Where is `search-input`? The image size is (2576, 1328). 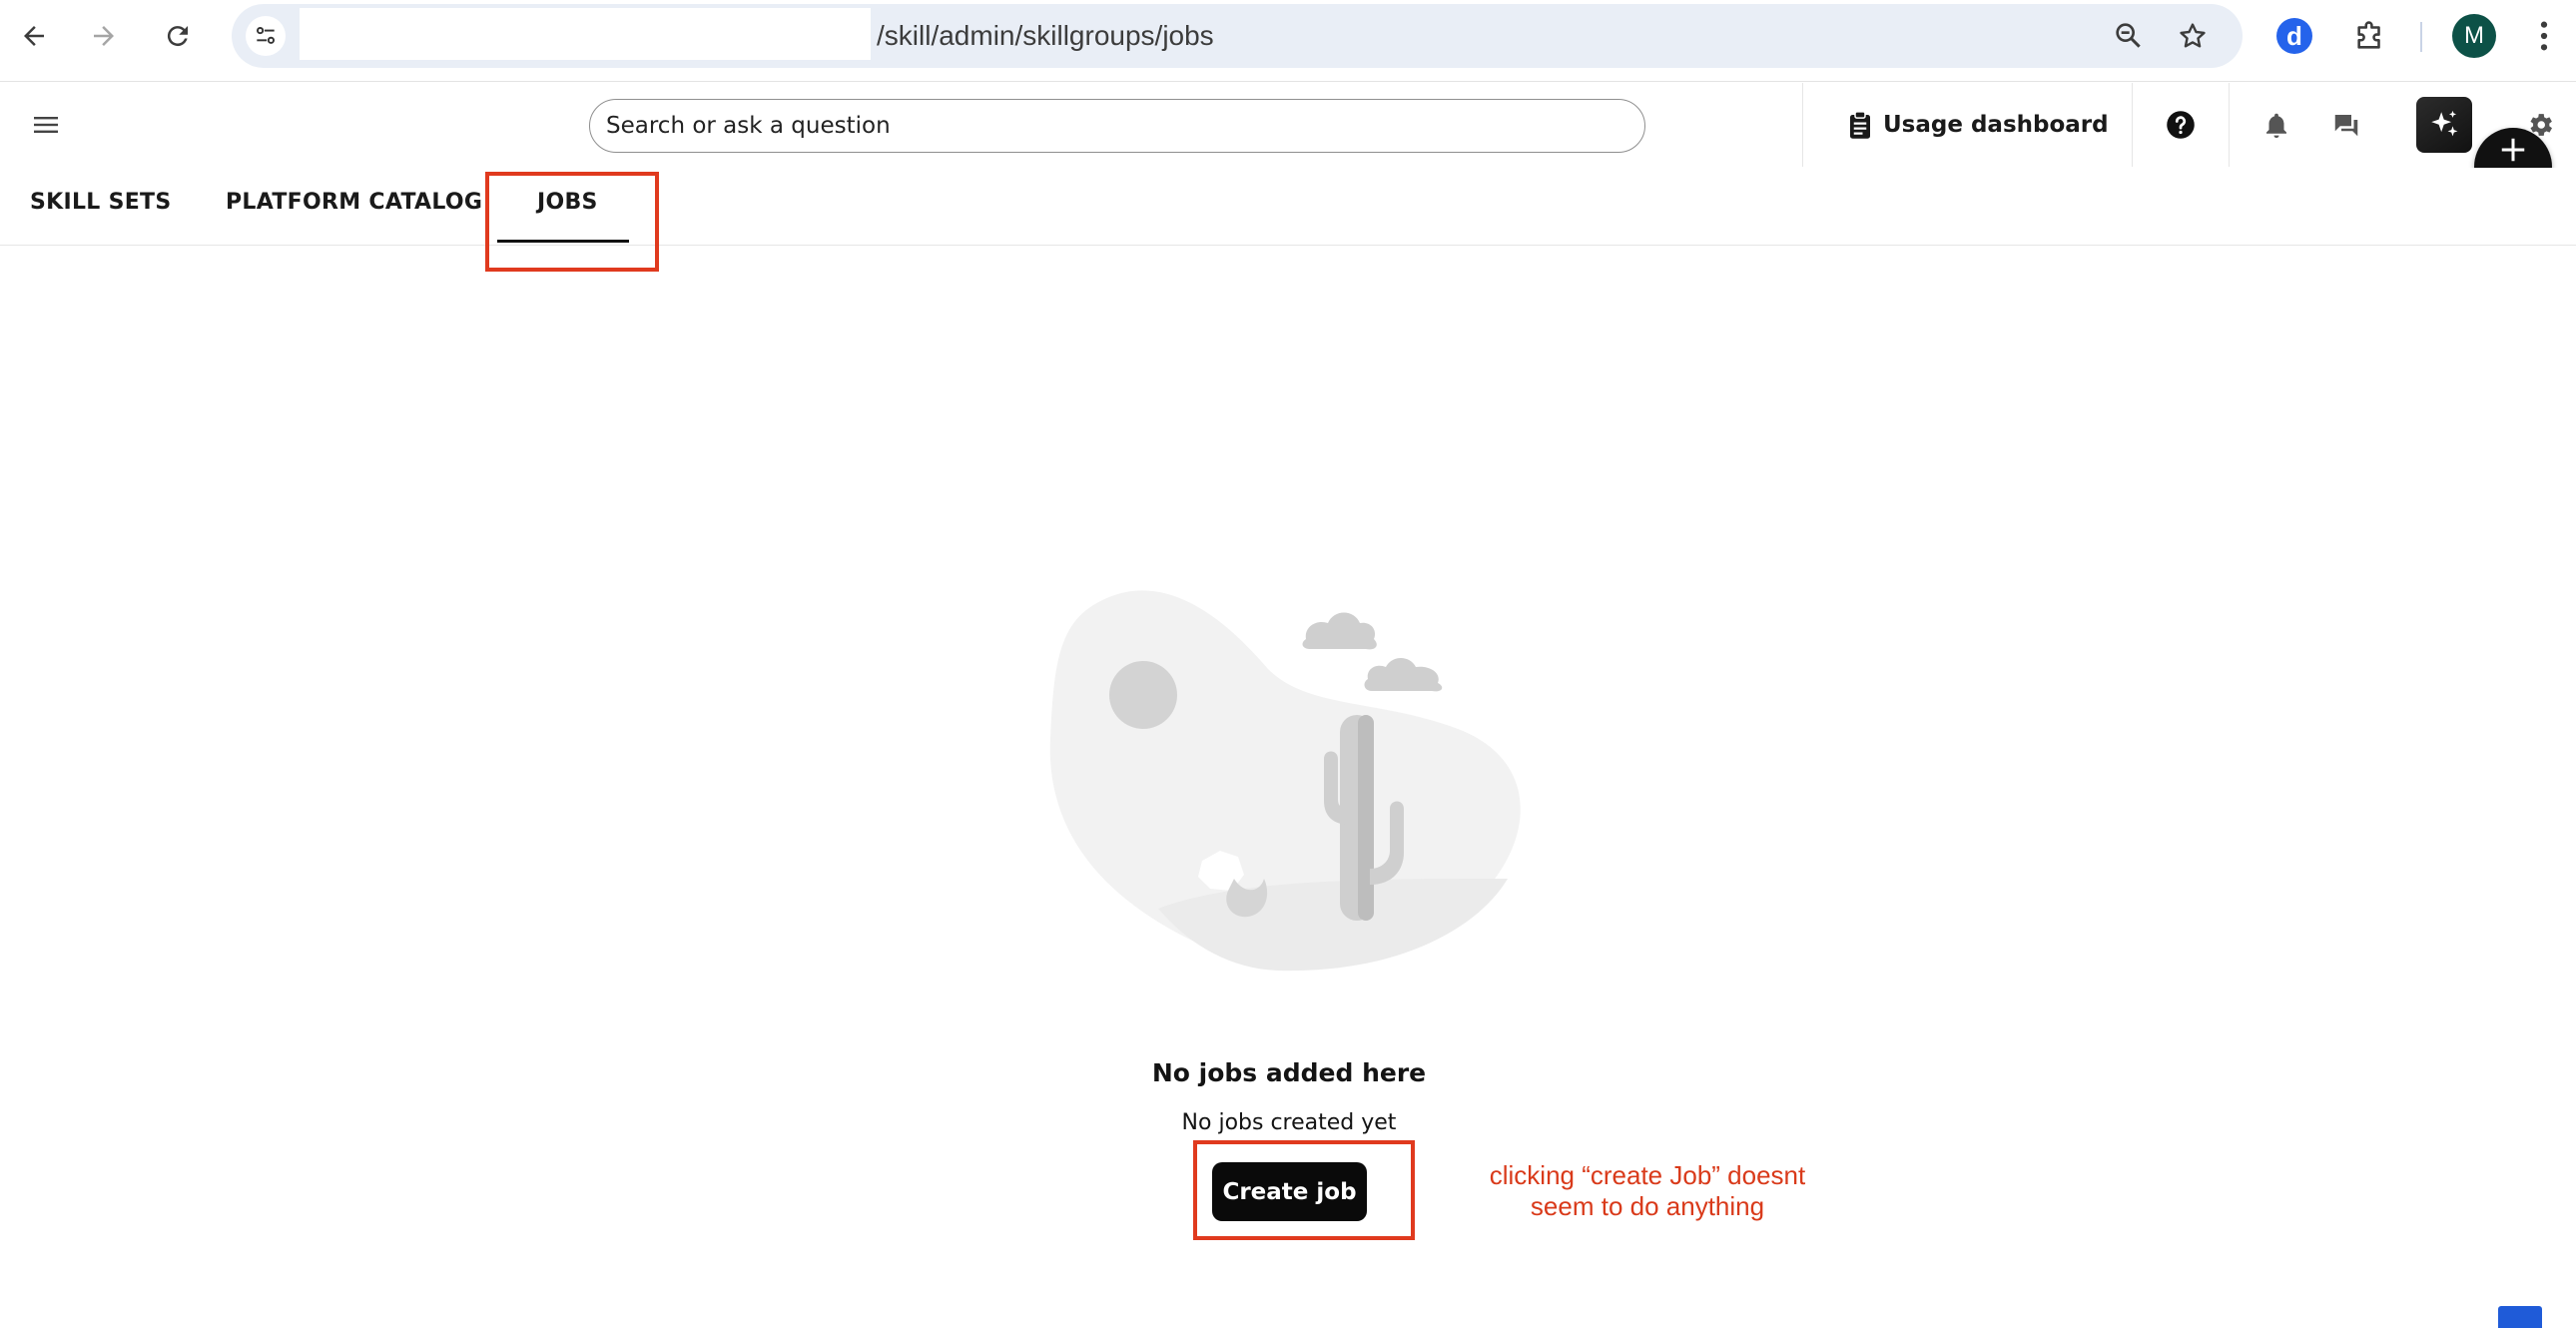
search-input is located at coordinates (1117, 126).